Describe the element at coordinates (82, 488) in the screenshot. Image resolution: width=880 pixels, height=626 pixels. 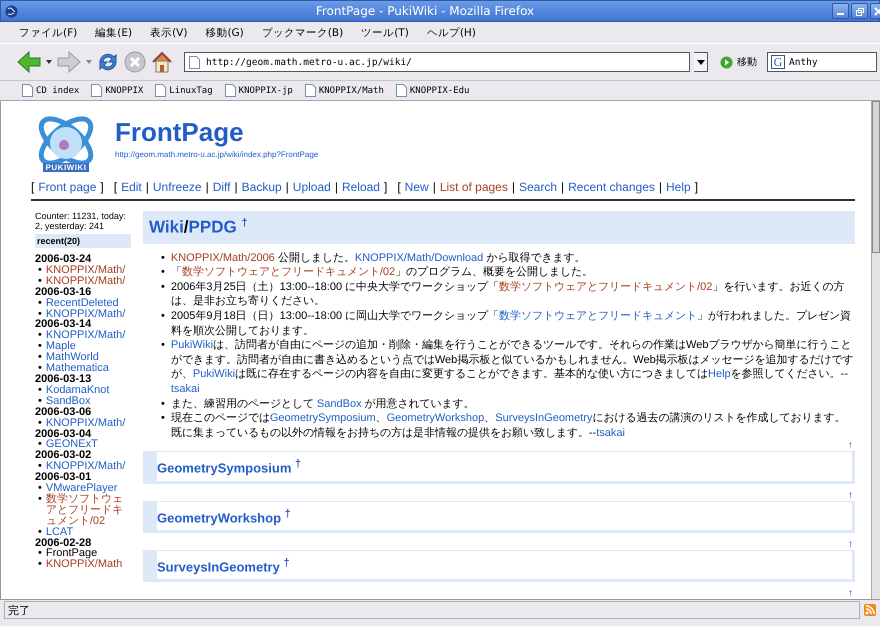
I see `recent-page-link: VMwarePlayer` at that location.